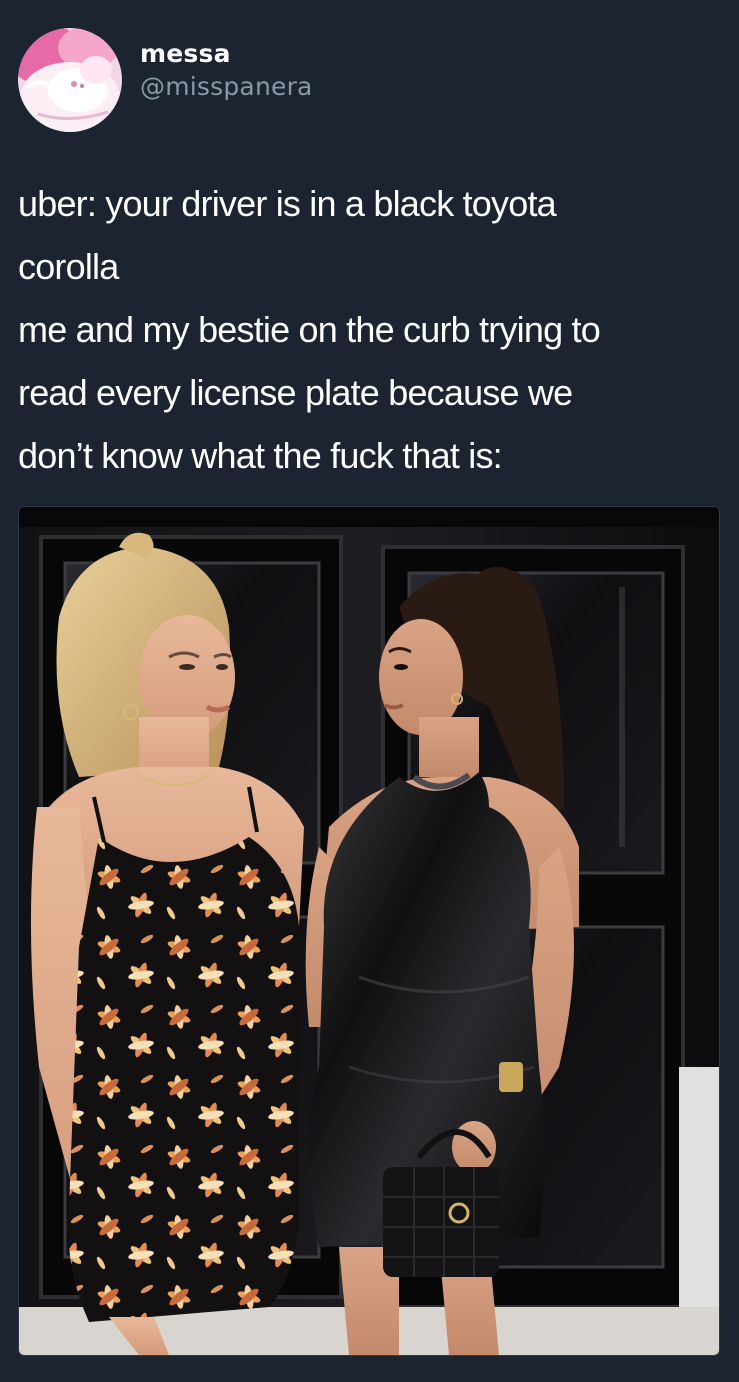 This screenshot has height=1382, width=739. I want to click on tweet-text-line: don’t know what the fuck that is:, so click(260, 455).